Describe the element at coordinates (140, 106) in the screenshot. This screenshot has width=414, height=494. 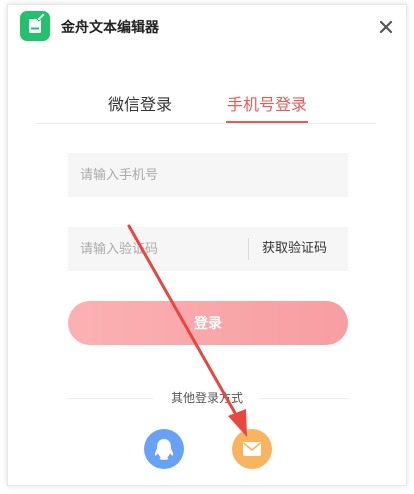
I see `tab-wechat-login: 微信登录` at that location.